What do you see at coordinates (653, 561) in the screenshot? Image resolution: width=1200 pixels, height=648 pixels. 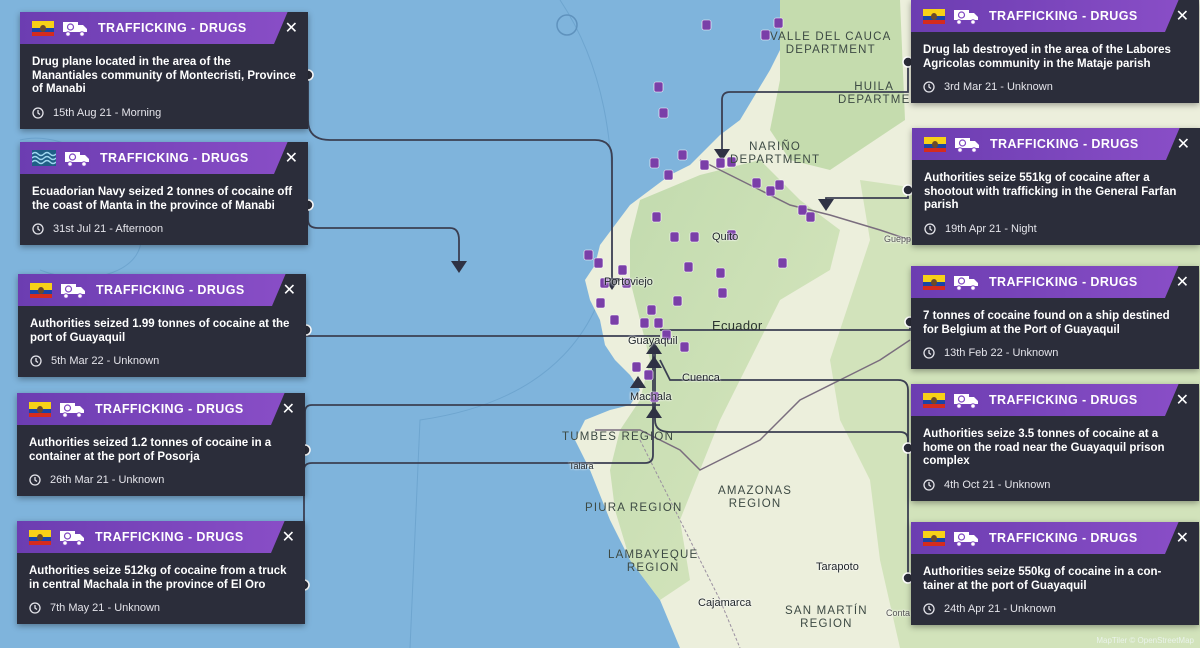 I see `region-label-lambayeque: LAMBAYEQUE REGION` at bounding box center [653, 561].